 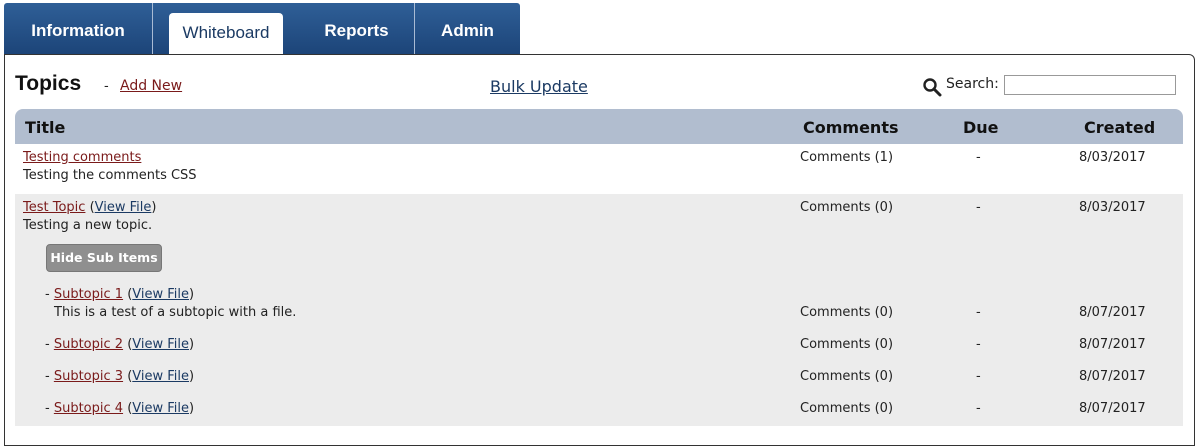 I want to click on table-header: Title Comments Due Created, so click(x=599, y=126).